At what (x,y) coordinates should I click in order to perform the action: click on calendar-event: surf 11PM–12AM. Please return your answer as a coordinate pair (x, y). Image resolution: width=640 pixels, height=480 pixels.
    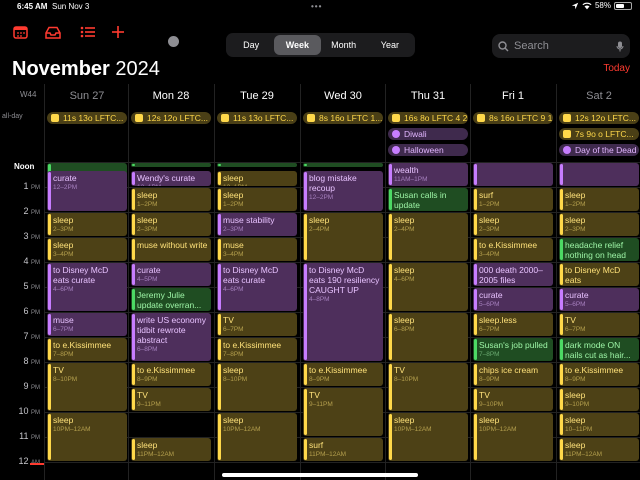
    Looking at the image, I should click on (343, 449).